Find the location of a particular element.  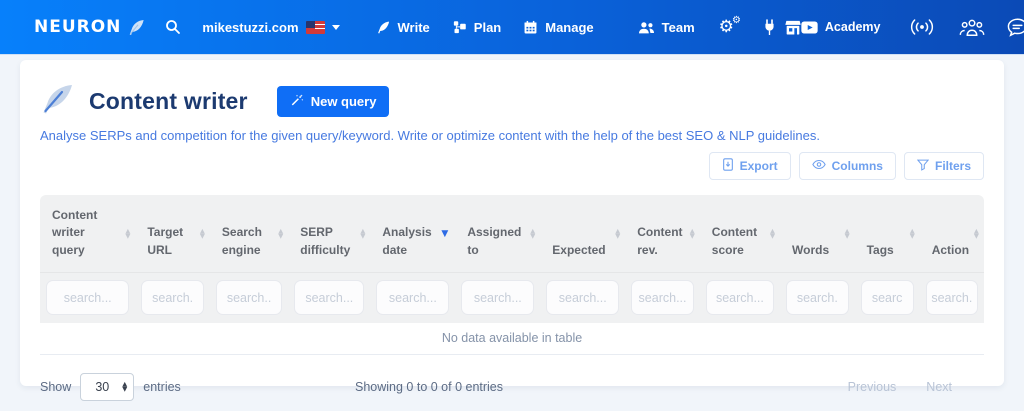

search-input-words is located at coordinates (817, 298).